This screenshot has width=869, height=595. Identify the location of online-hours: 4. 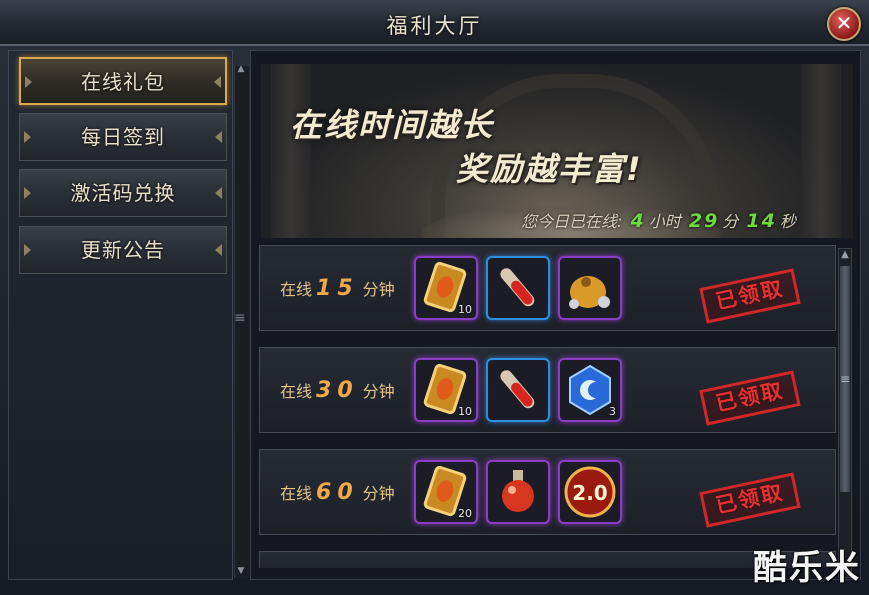
(638, 221).